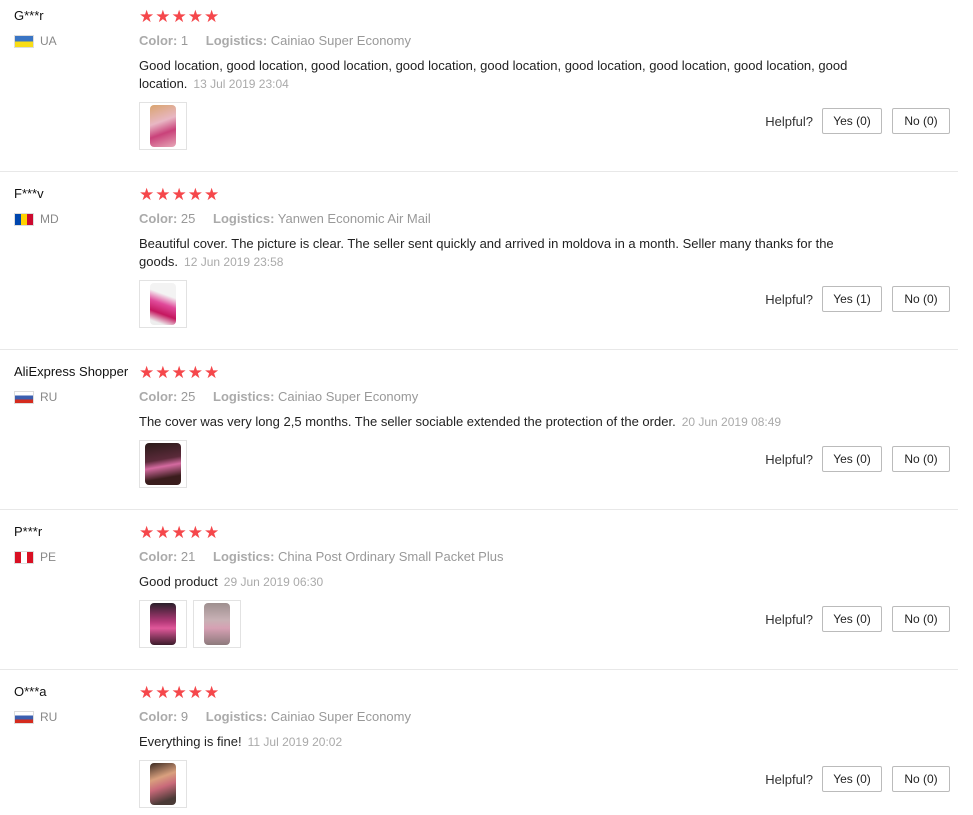 This screenshot has width=973, height=815. I want to click on review-text: Good product 29 Jun 2019 06:30, so click(499, 582).